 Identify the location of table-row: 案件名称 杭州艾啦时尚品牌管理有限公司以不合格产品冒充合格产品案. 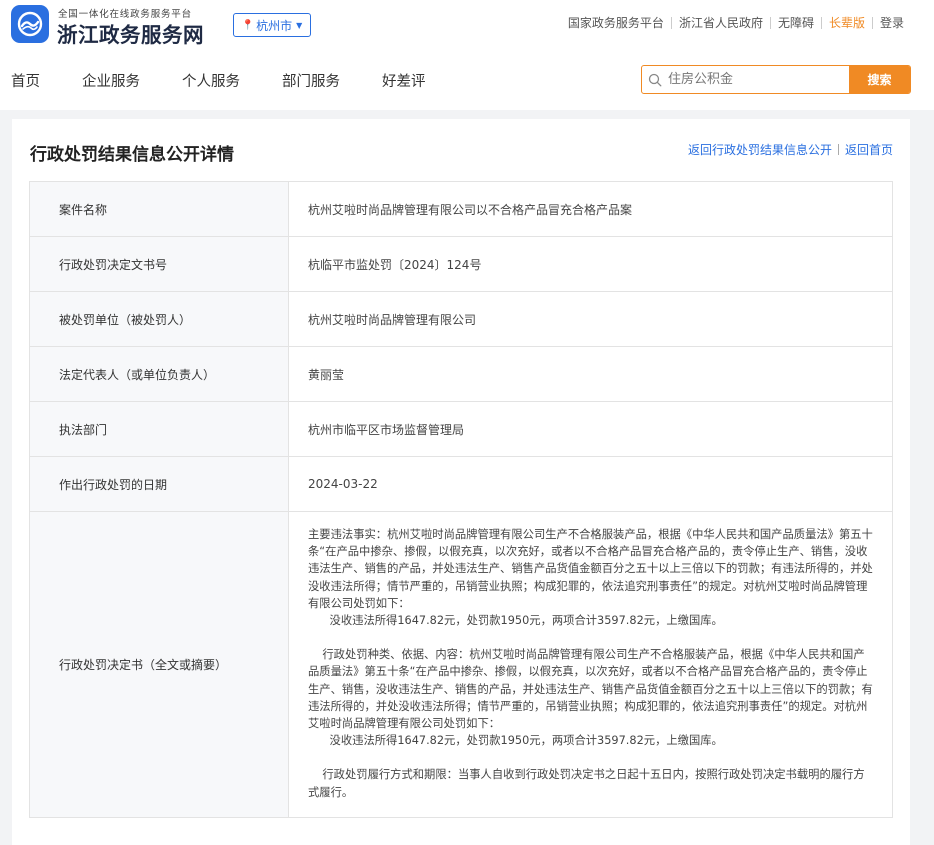
(461, 209).